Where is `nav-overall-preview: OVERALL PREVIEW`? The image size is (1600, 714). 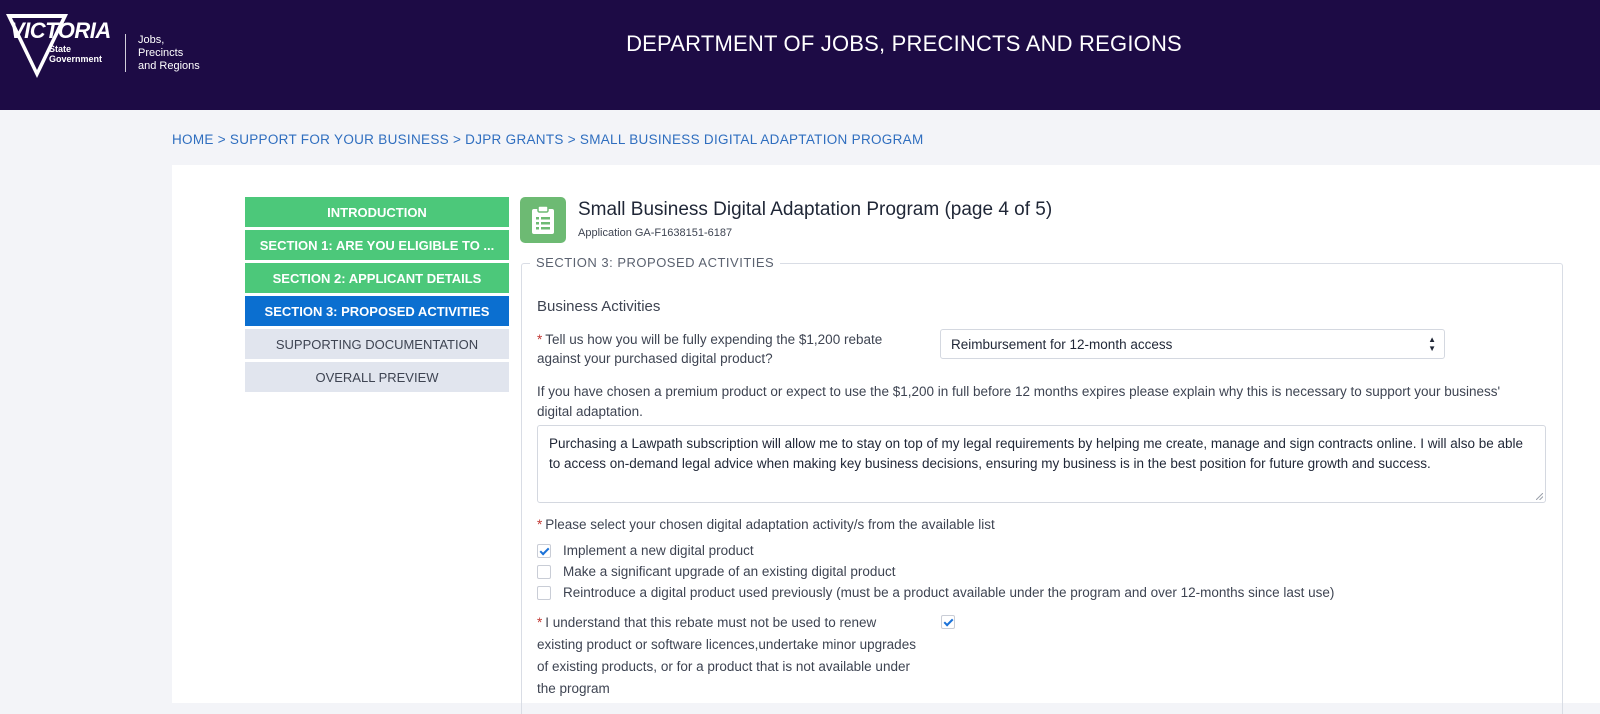 nav-overall-preview: OVERALL PREVIEW is located at coordinates (377, 377).